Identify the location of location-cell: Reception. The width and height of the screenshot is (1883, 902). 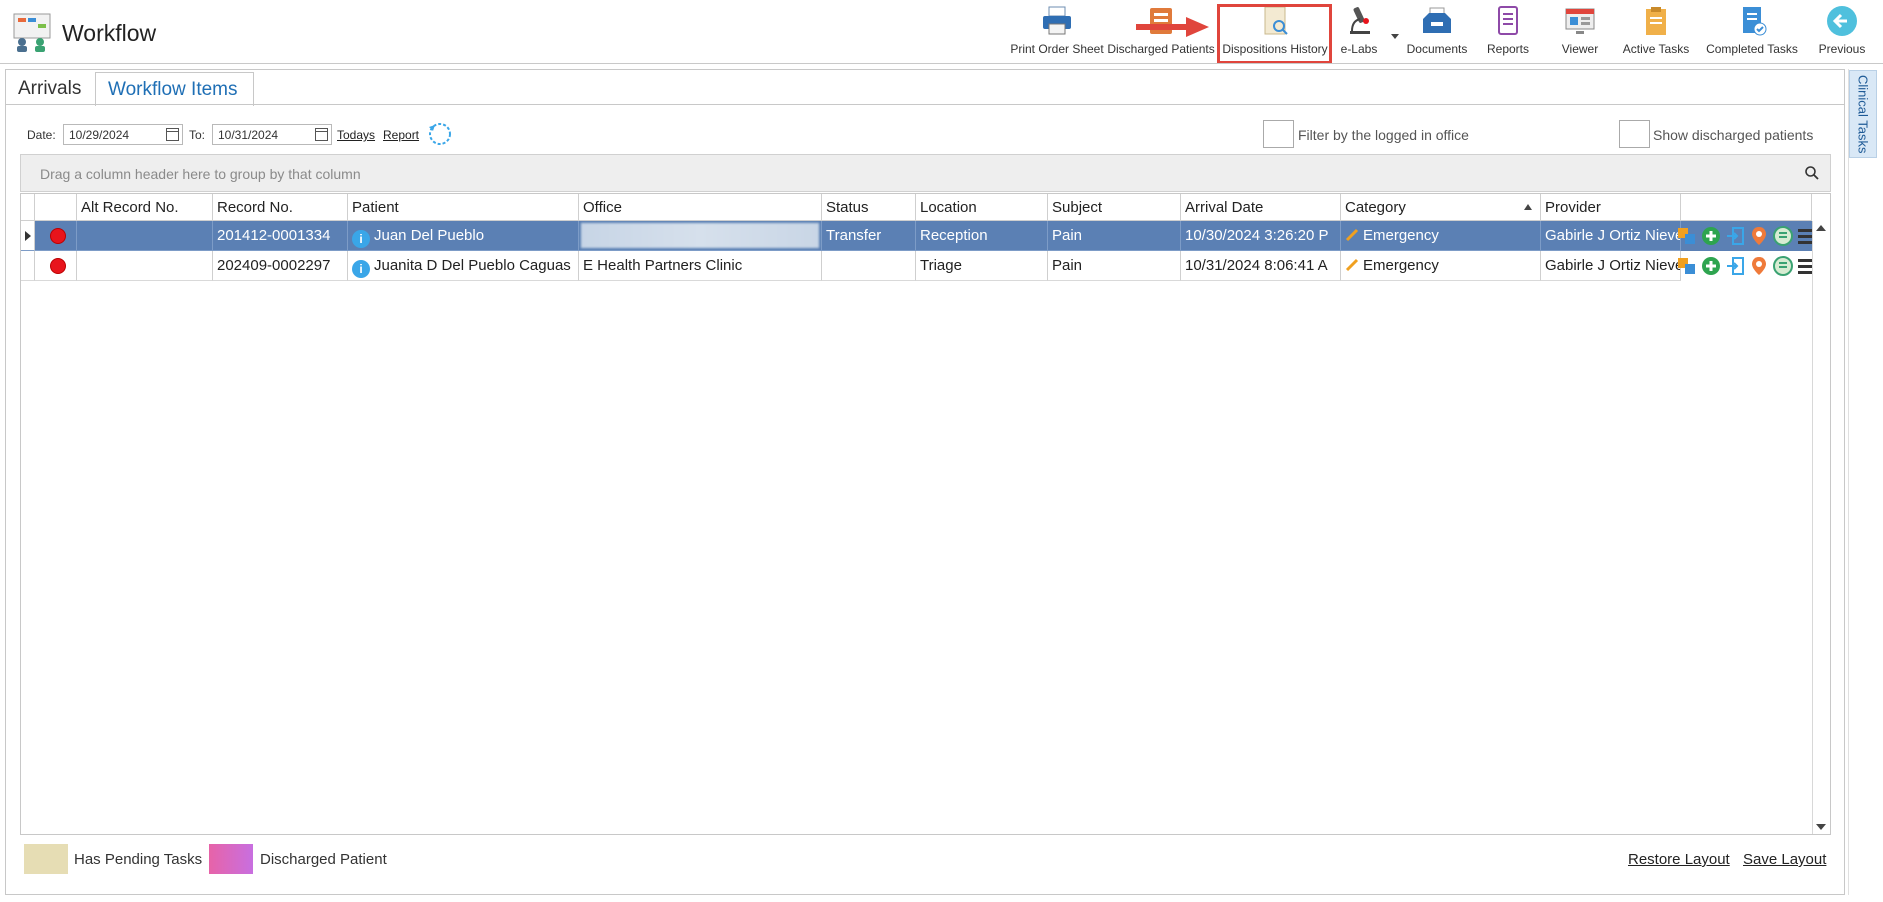
(982, 236).